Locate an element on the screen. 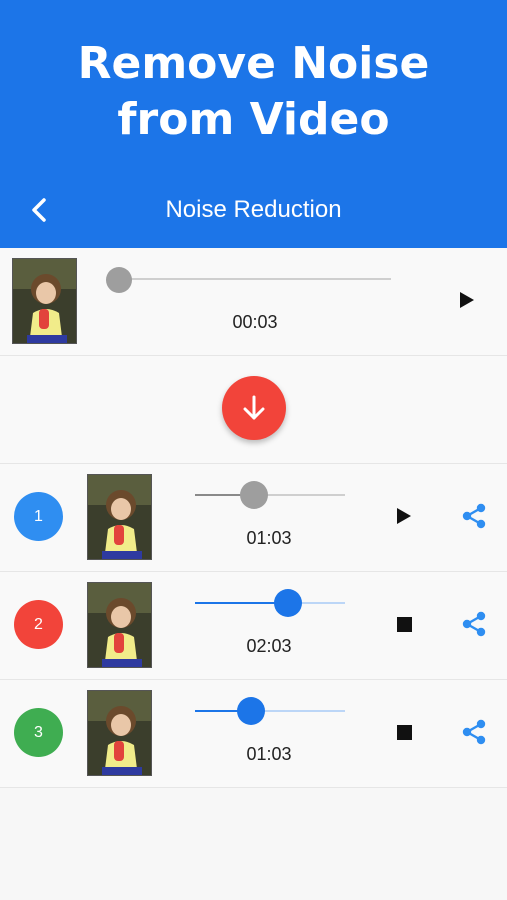 The width and height of the screenshot is (507, 900). arrow-down-icon is located at coordinates (254, 407).